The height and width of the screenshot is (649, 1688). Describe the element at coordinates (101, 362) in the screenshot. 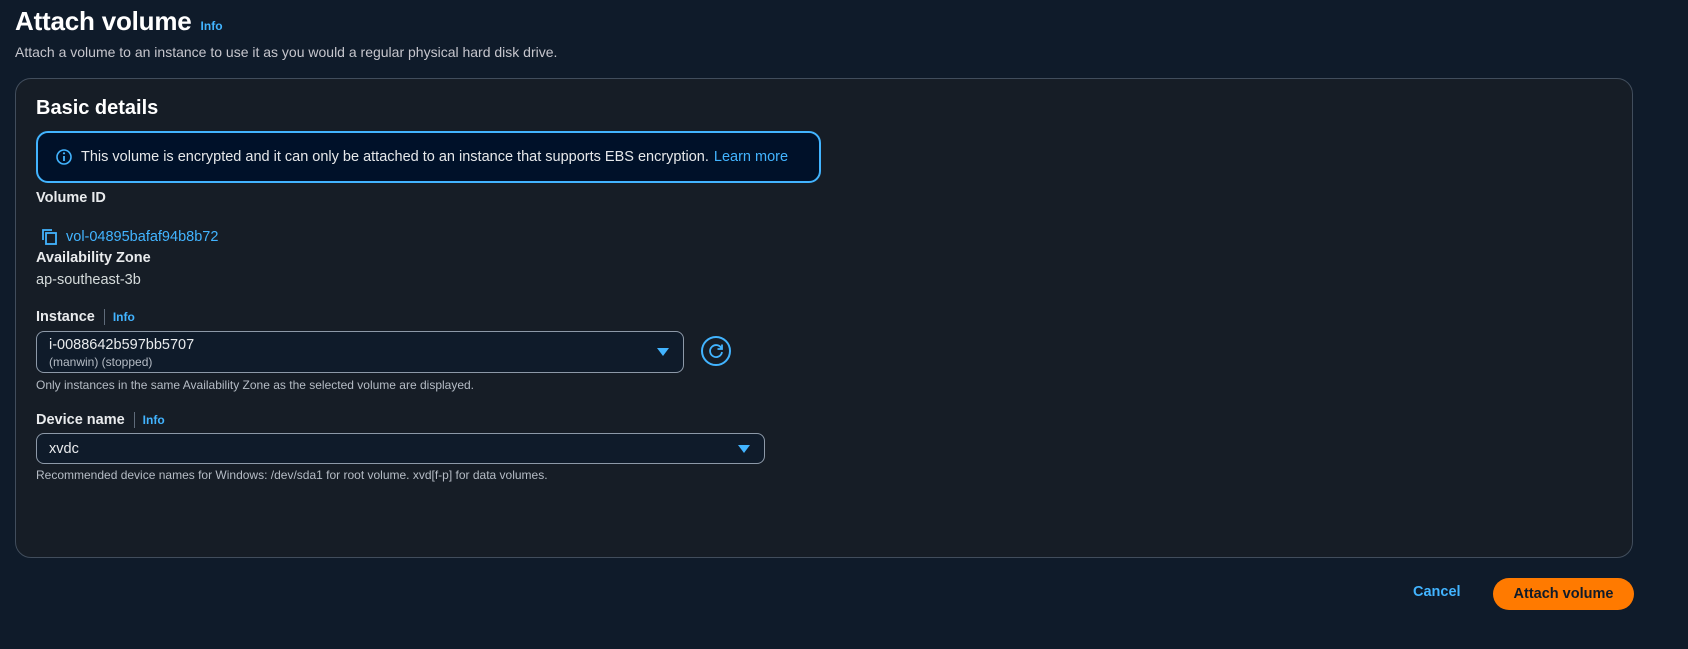

I see `instance-selected-detail: (manwin) (stopped)` at that location.